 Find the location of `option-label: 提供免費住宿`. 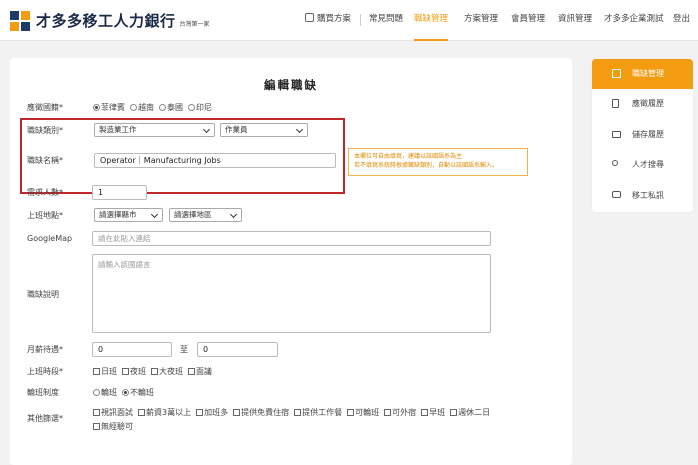

option-label: 提供免費住宿 is located at coordinates (265, 412).